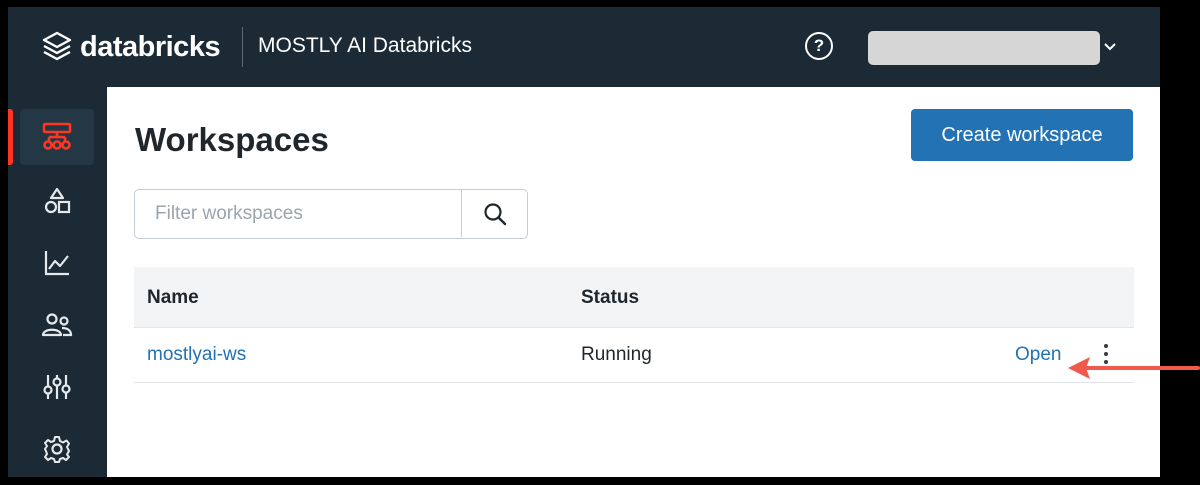 The width and height of the screenshot is (1200, 485). I want to click on users-icon, so click(57, 325).